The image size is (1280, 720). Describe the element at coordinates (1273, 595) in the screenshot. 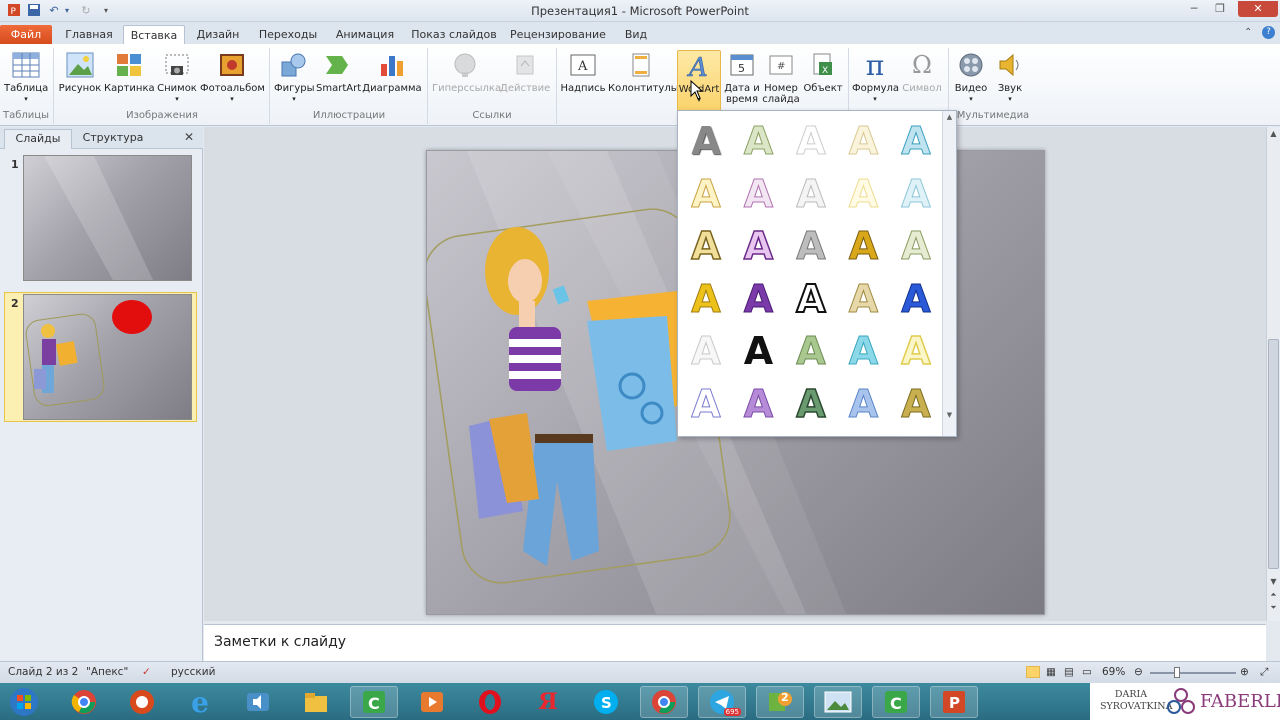

I see `prev-slide-icon: ⏶` at that location.